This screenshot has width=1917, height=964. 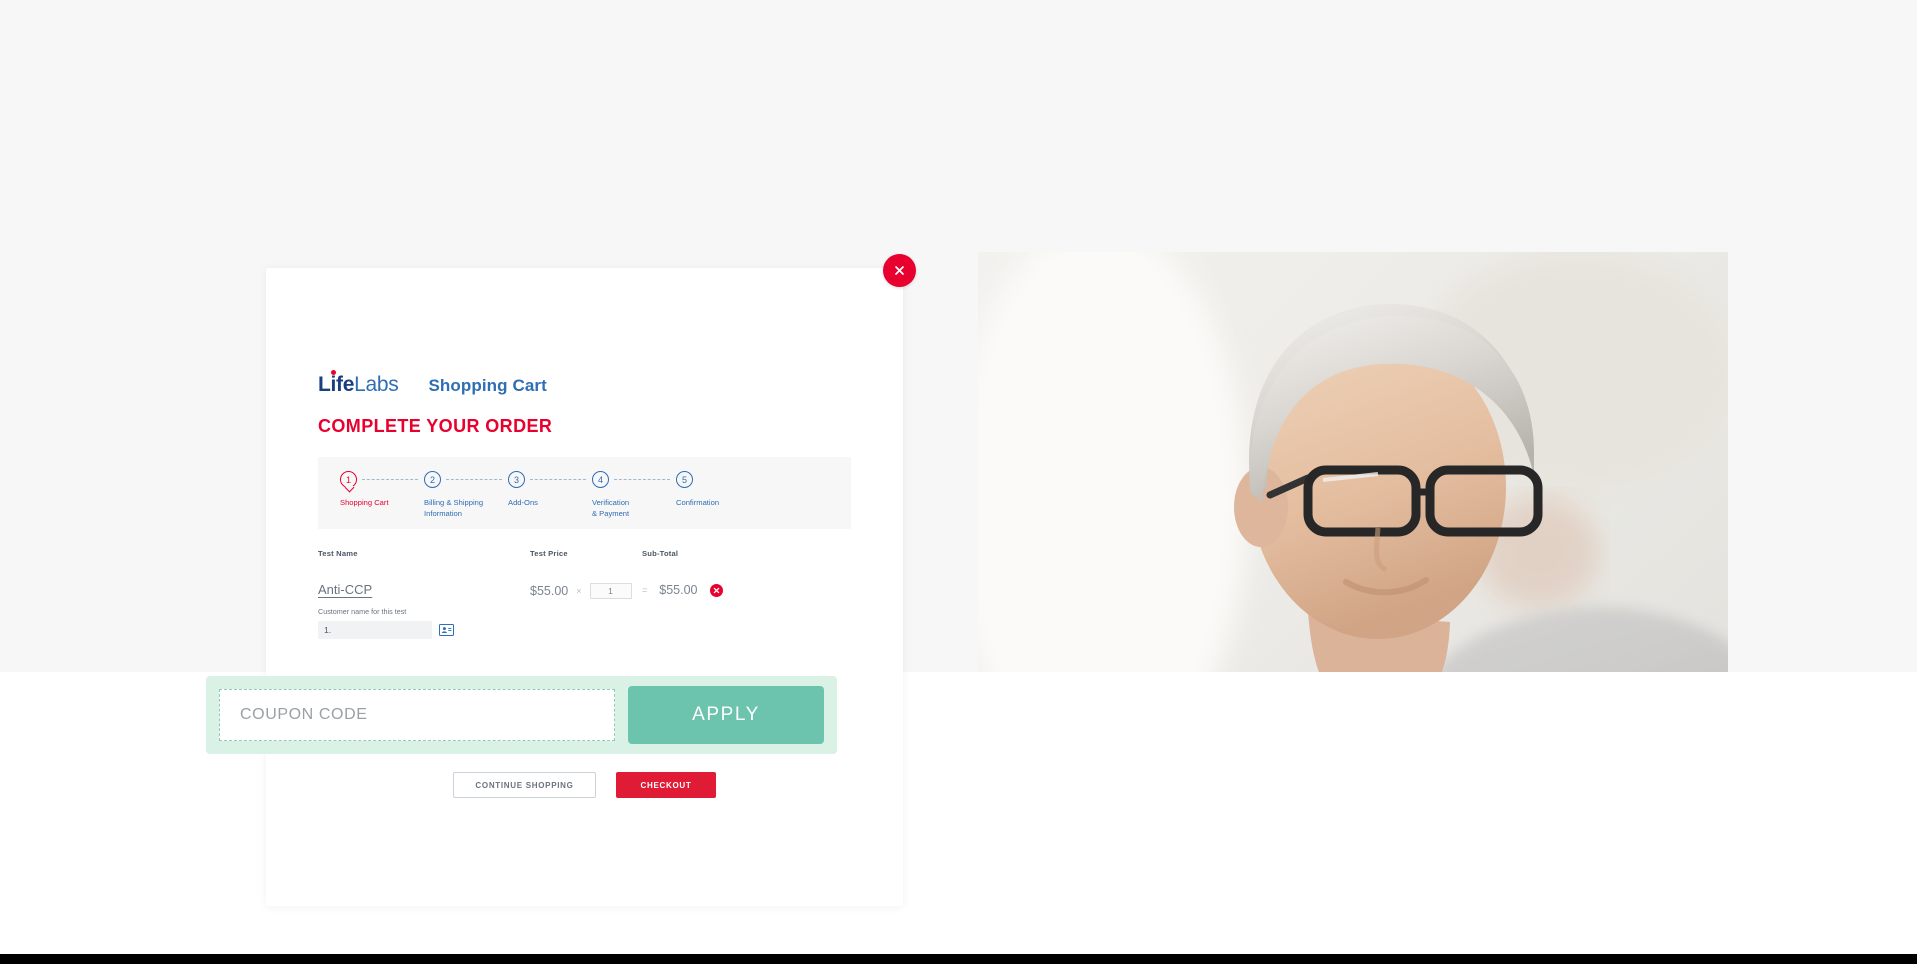 What do you see at coordinates (726, 715) in the screenshot?
I see `apply-coupon-button: APPLY` at bounding box center [726, 715].